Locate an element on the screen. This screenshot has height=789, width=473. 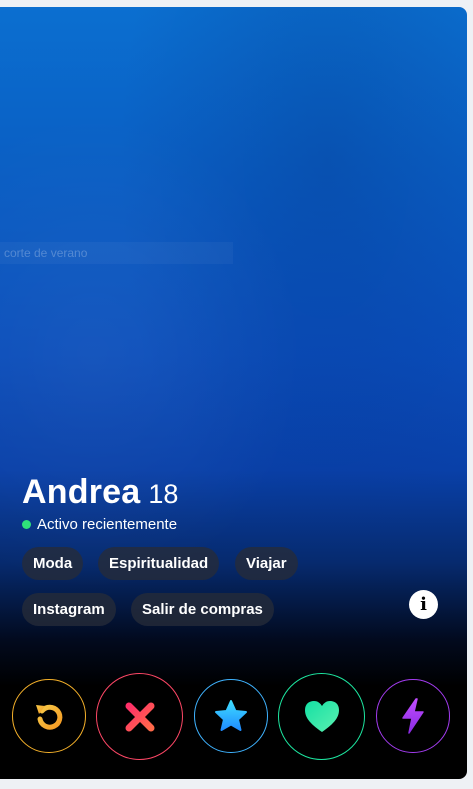
close-icon is located at coordinates (139, 716).